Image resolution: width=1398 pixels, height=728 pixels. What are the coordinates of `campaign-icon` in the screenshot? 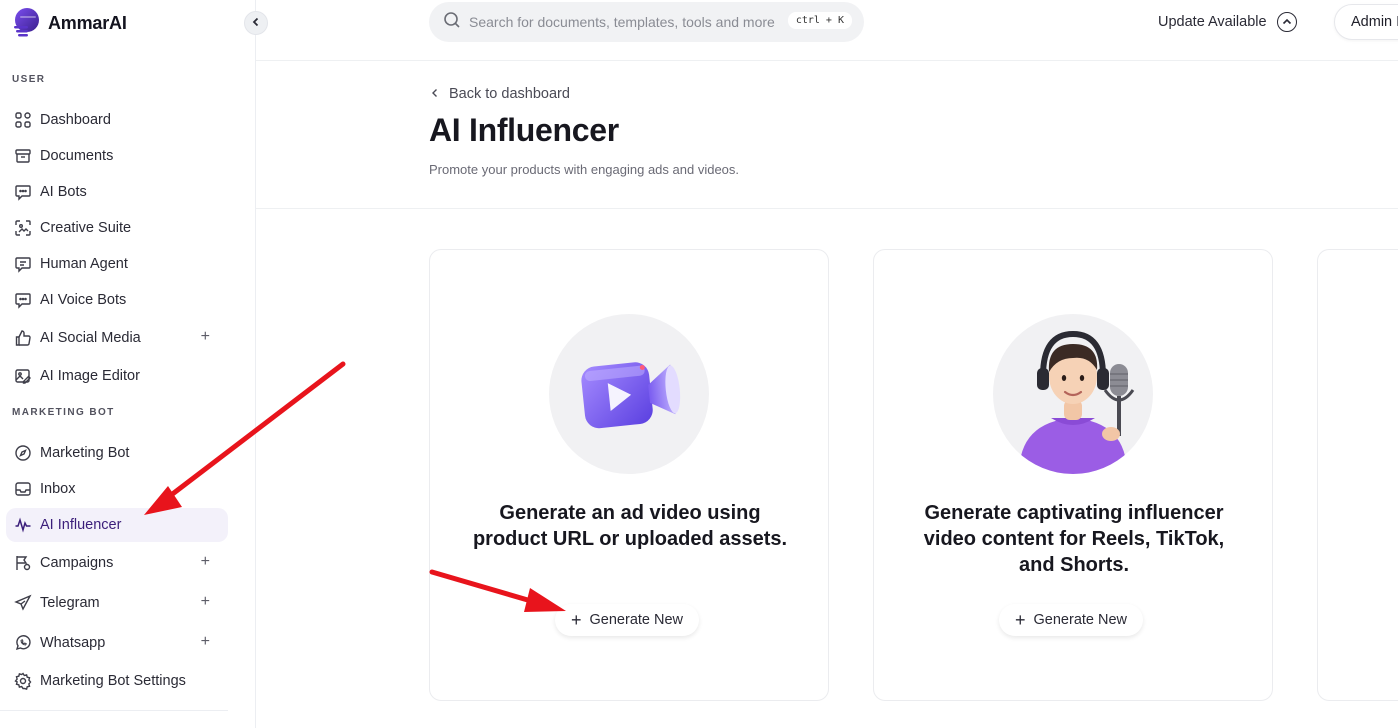 It's located at (23, 563).